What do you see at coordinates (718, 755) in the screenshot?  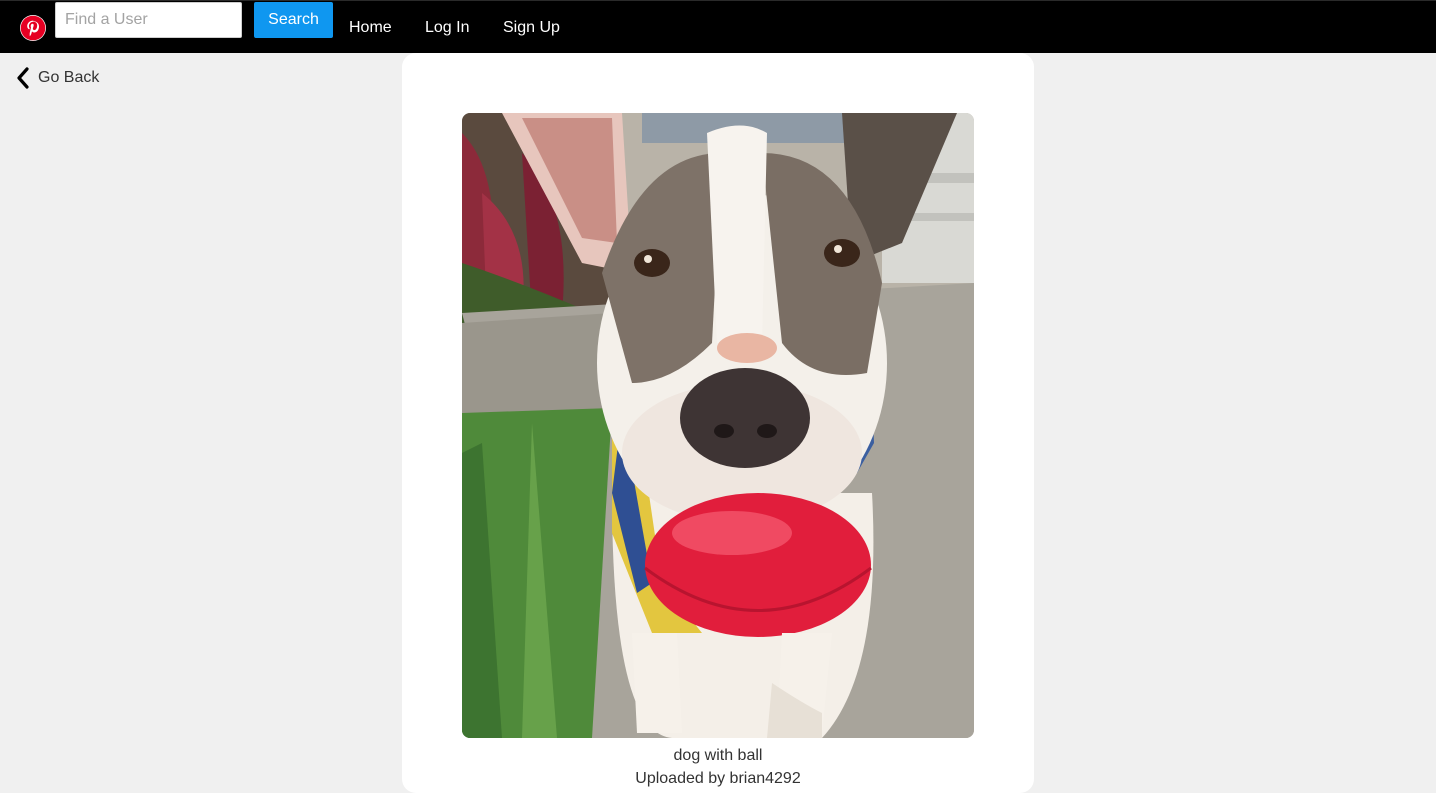 I see `pin-caption: dog with ball` at bounding box center [718, 755].